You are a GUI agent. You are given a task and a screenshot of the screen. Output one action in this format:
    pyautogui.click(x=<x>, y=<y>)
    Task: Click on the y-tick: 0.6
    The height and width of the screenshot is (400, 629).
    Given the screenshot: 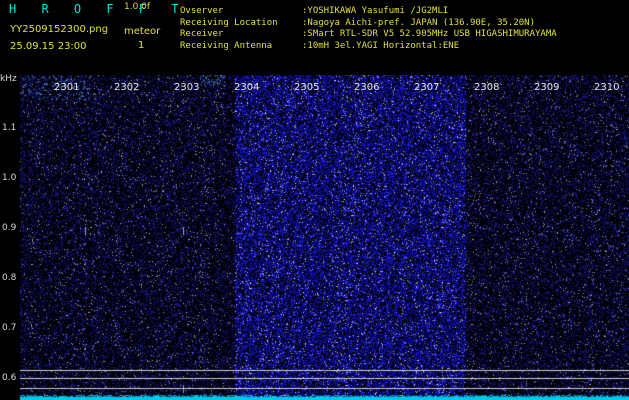 What is the action you would take?
    pyautogui.click(x=9, y=378)
    